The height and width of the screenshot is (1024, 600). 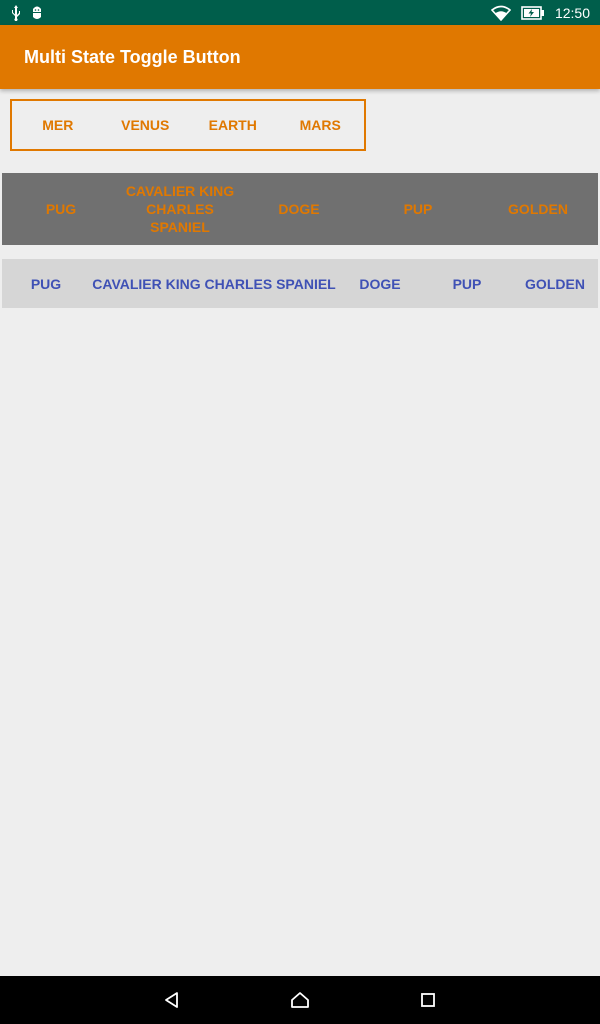 What do you see at coordinates (533, 12) in the screenshot?
I see `battery-charging-icon` at bounding box center [533, 12].